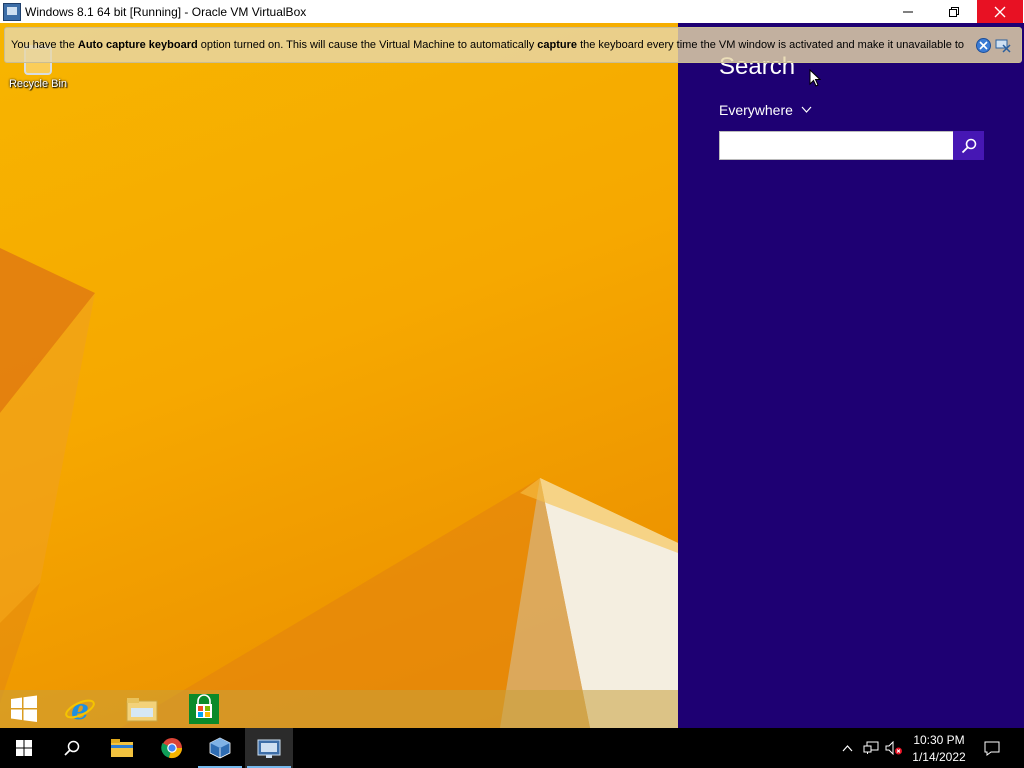 This screenshot has width=1024, height=768. What do you see at coordinates (939, 749) in the screenshot?
I see `system-clock: 10:30 PM 1/14/2022` at bounding box center [939, 749].